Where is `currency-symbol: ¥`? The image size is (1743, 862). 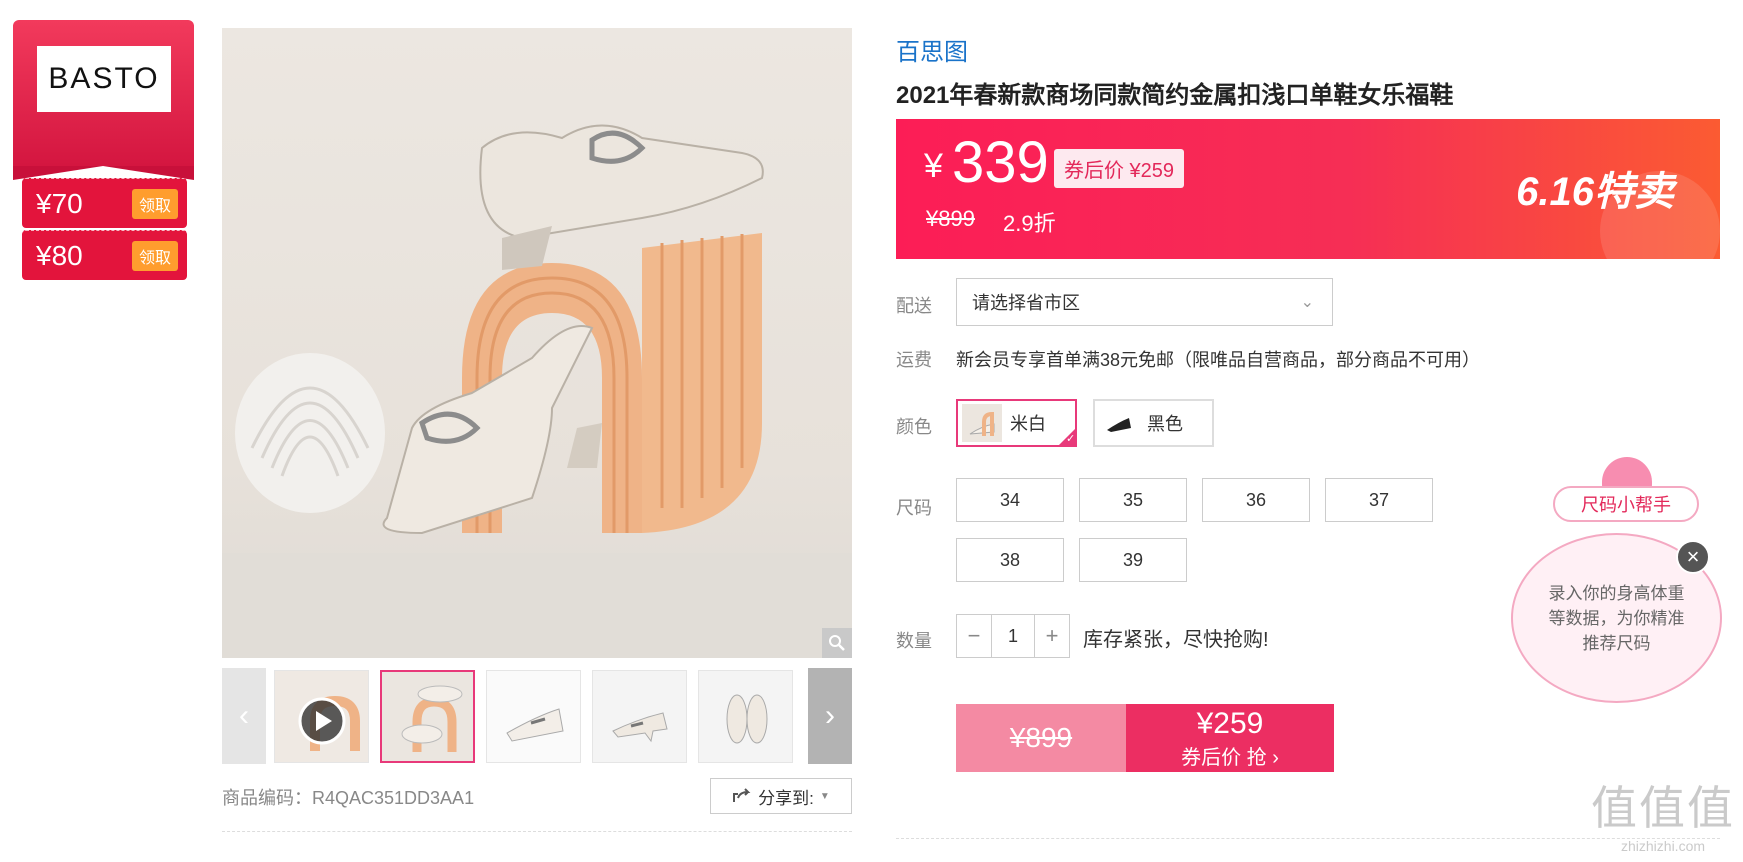 currency-symbol: ¥ is located at coordinates (933, 166).